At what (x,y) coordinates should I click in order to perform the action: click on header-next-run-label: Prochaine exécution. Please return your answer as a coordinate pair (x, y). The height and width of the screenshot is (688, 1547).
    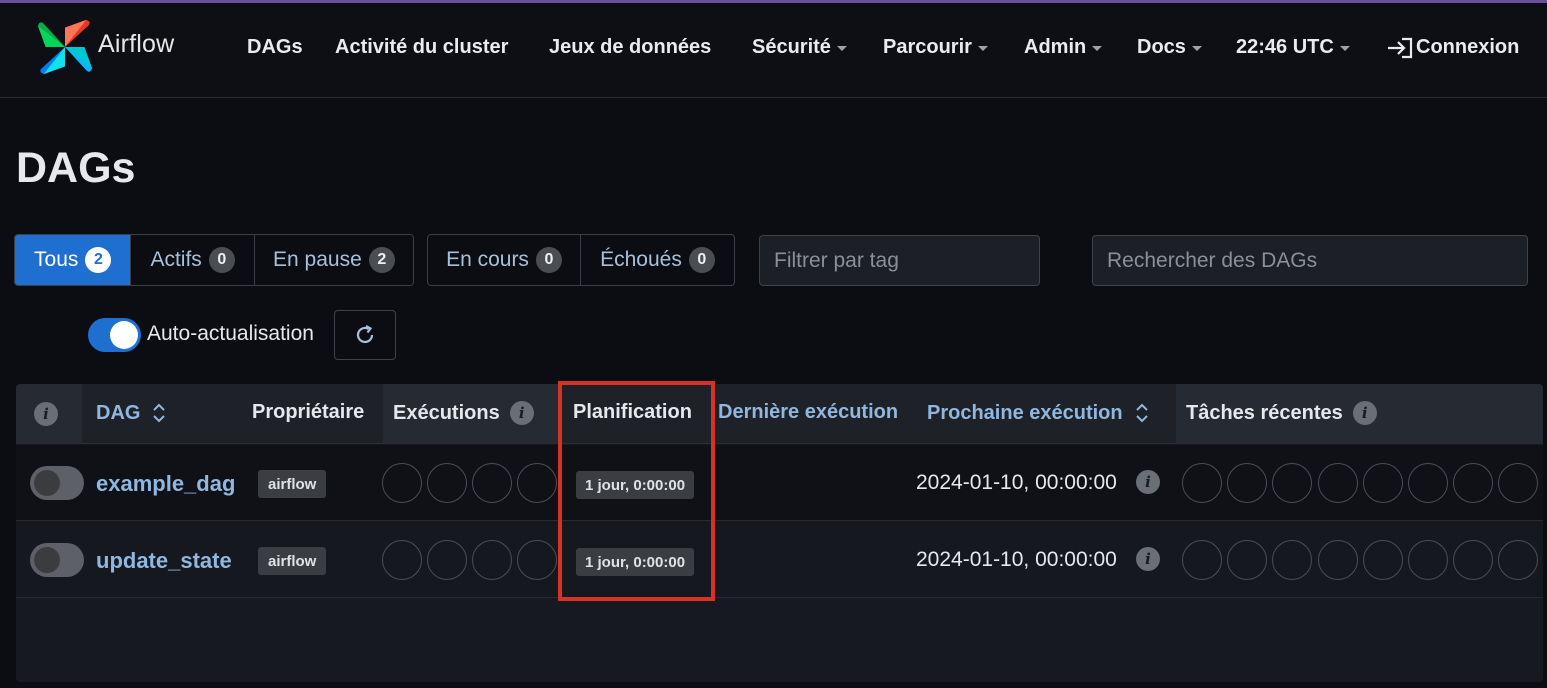
    Looking at the image, I should click on (1025, 412).